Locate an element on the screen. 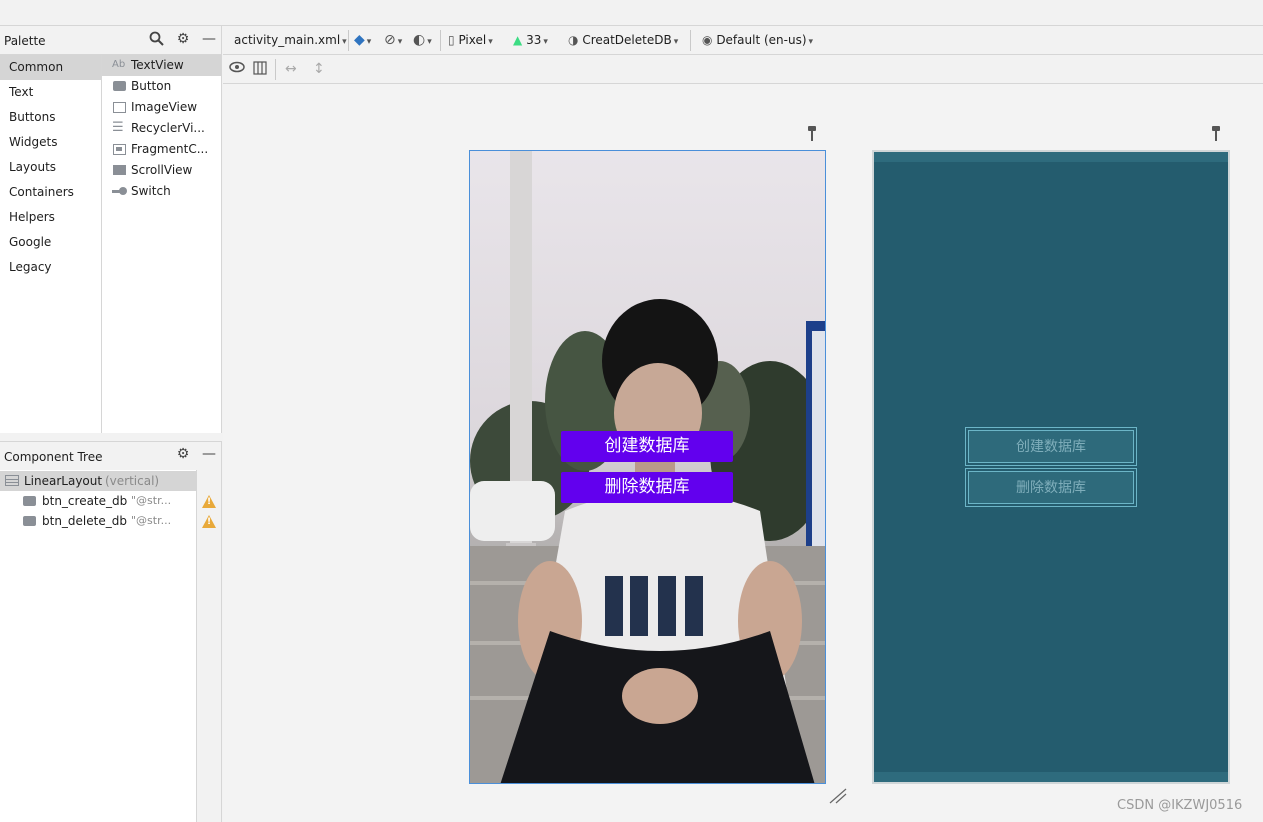 The height and width of the screenshot is (822, 1263). panel-splitter is located at coordinates (111, 437).